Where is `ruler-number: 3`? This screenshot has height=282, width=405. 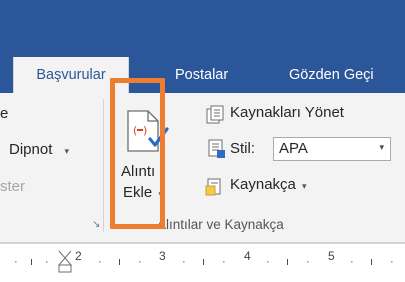
ruler-number: 3 is located at coordinates (162, 256).